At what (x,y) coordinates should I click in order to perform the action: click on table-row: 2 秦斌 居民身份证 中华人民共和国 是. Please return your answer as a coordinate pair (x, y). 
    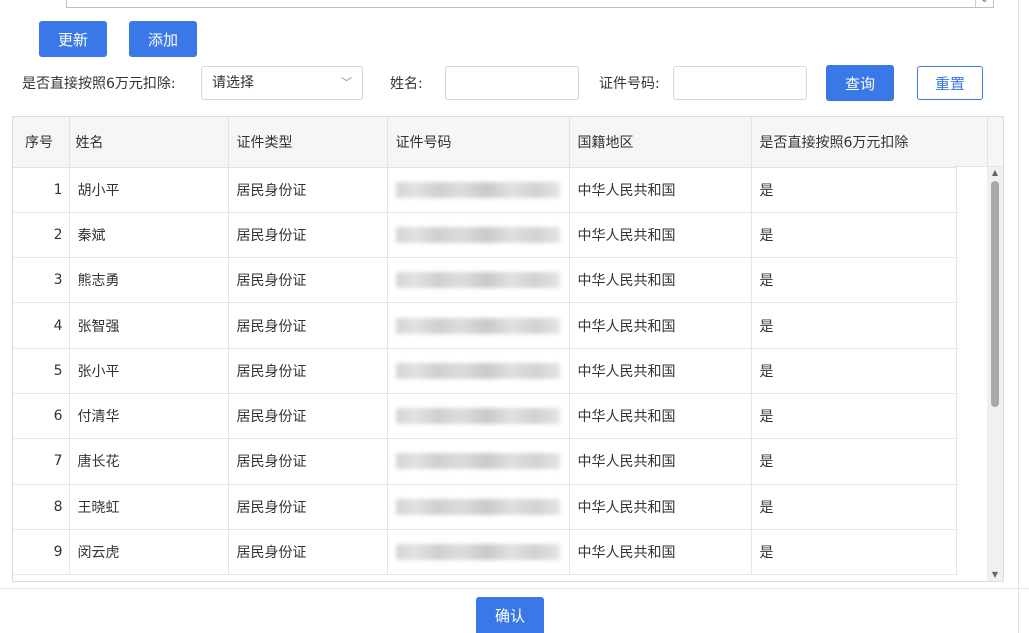
    Looking at the image, I should click on (485, 235).